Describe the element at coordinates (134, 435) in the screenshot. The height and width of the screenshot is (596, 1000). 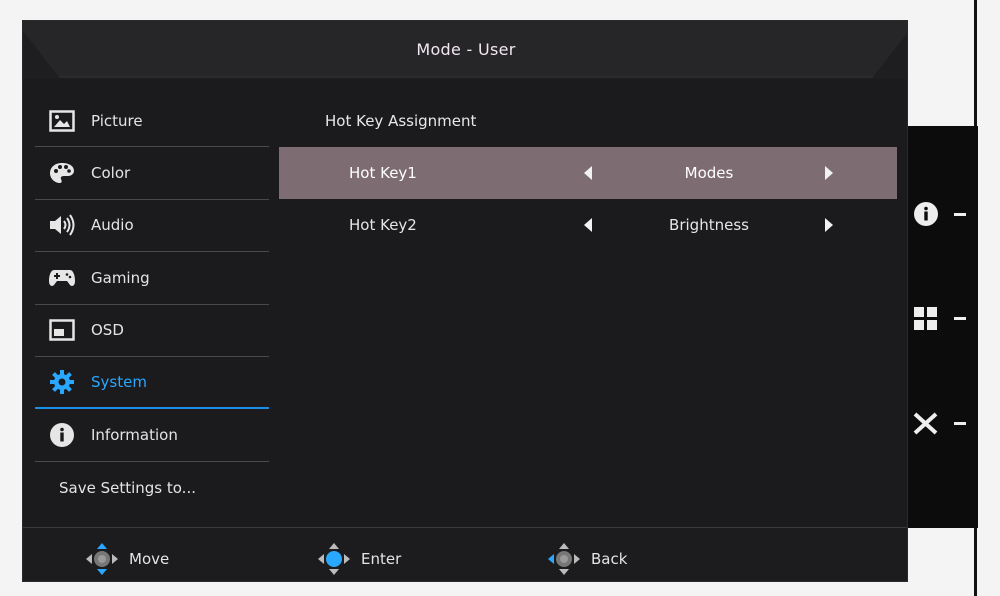
I see `sidebar-item-label: Information` at that location.